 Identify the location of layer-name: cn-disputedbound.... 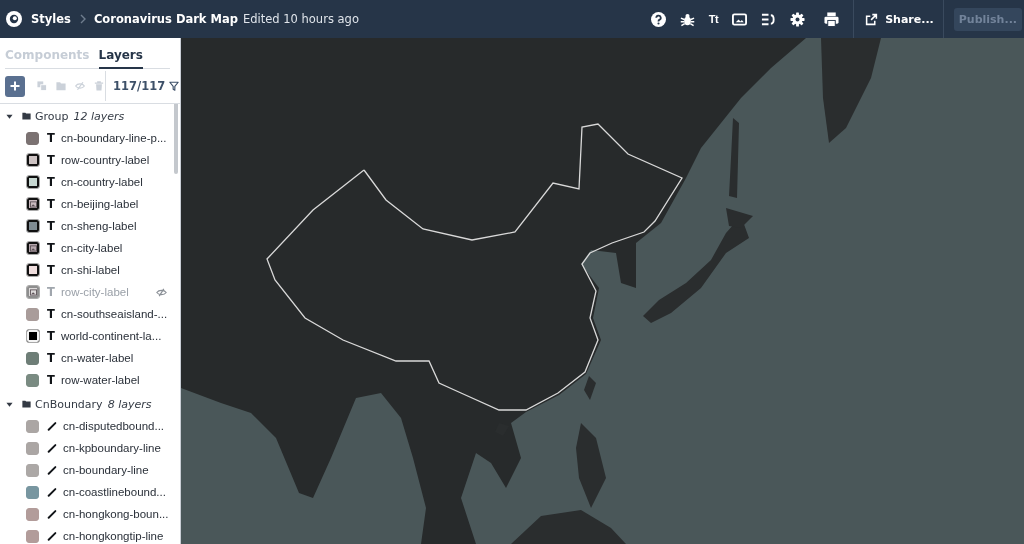
(114, 426).